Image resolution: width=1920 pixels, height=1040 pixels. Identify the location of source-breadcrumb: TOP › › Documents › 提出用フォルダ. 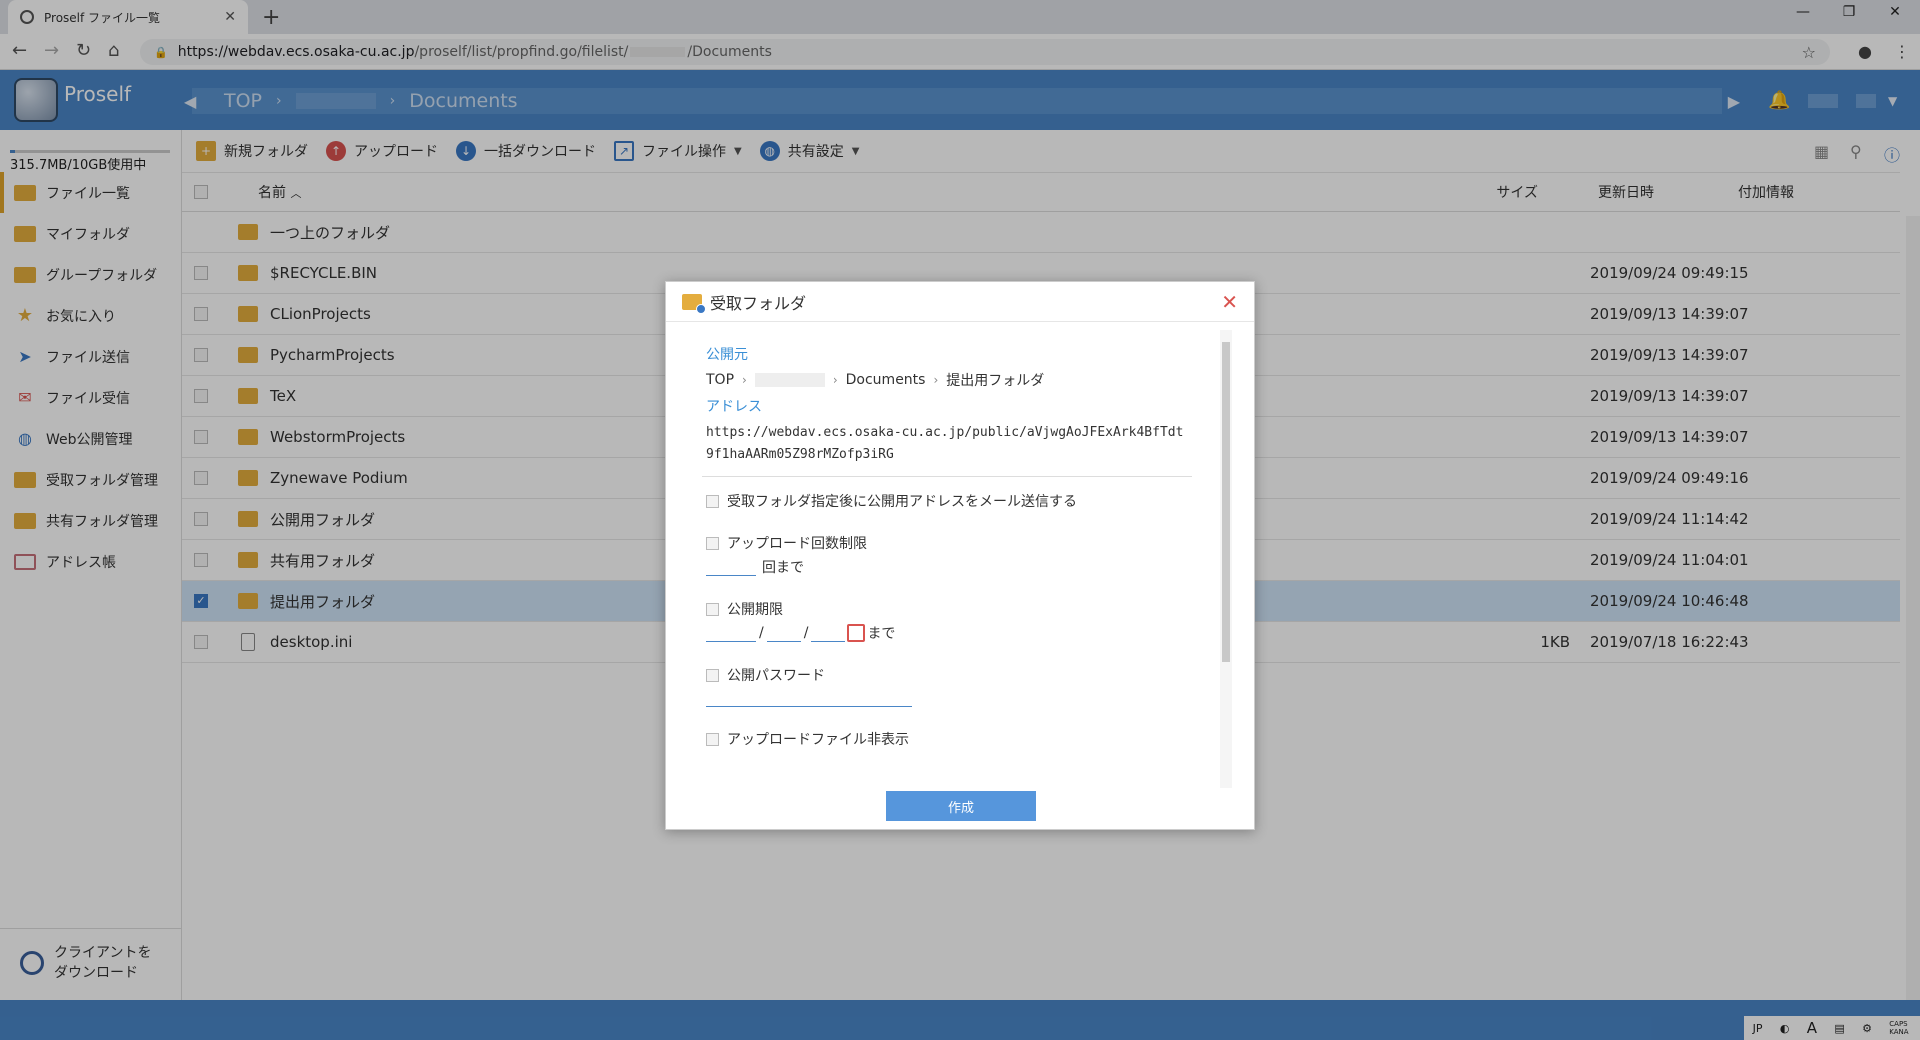
(946, 380).